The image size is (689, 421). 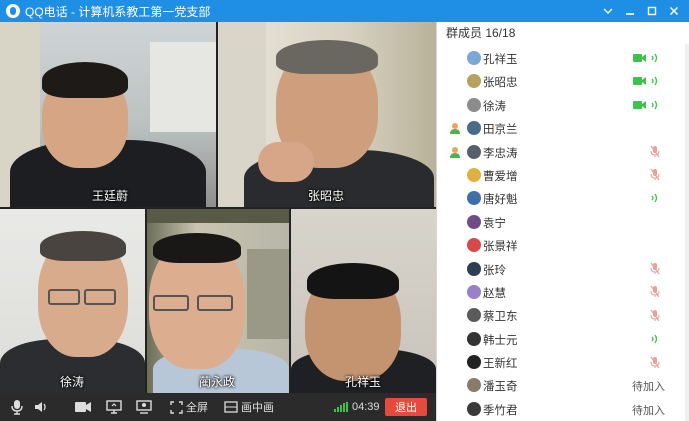 I want to click on window-title: QQ电话 - 计算机系教工第一党支部, so click(x=118, y=11).